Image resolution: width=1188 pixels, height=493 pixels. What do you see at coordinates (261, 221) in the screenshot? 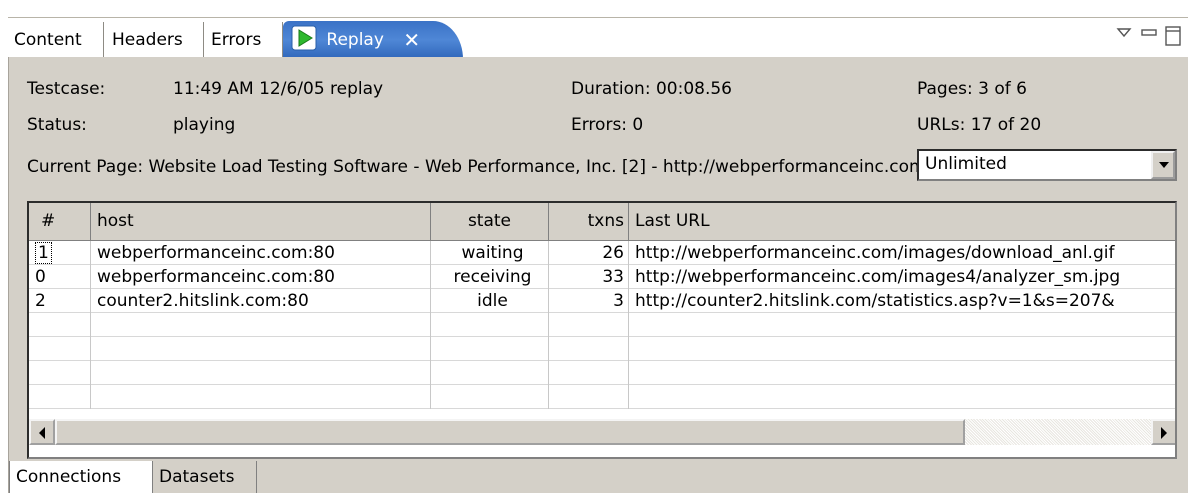
I see `column-header-host: host` at bounding box center [261, 221].